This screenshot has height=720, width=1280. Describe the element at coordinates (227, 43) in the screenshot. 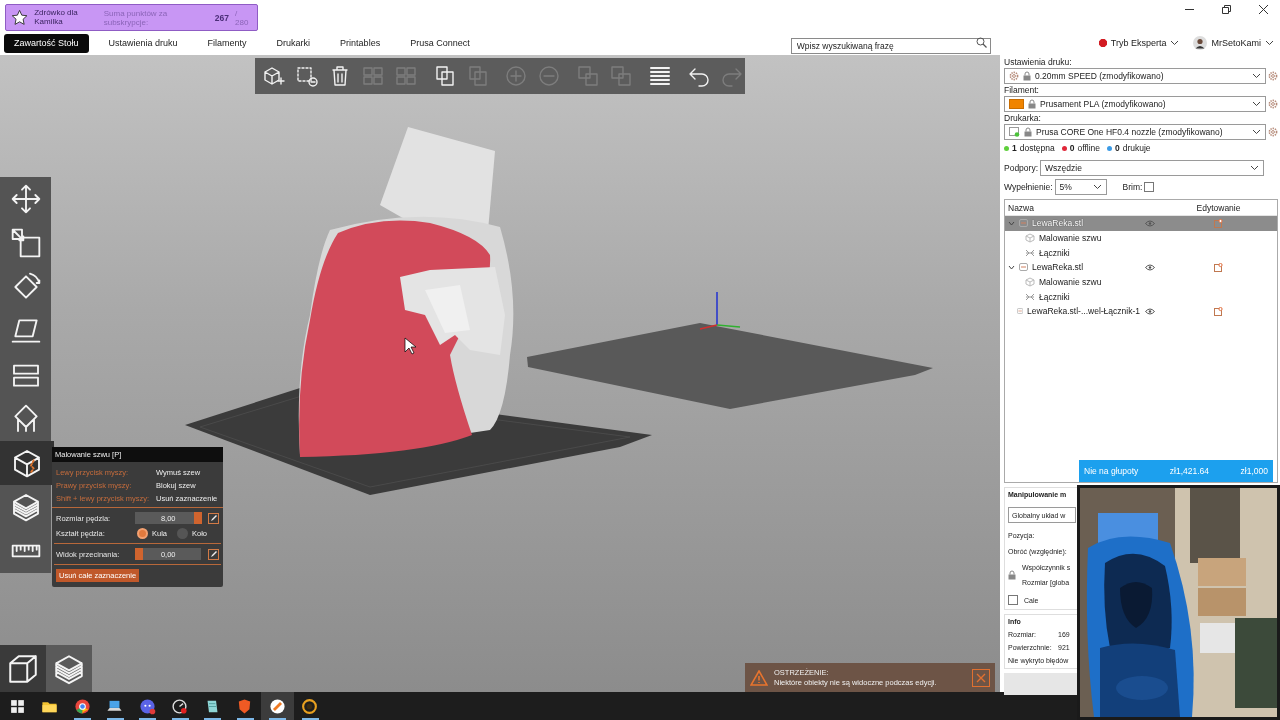

I see `tab: Filamenty` at that location.